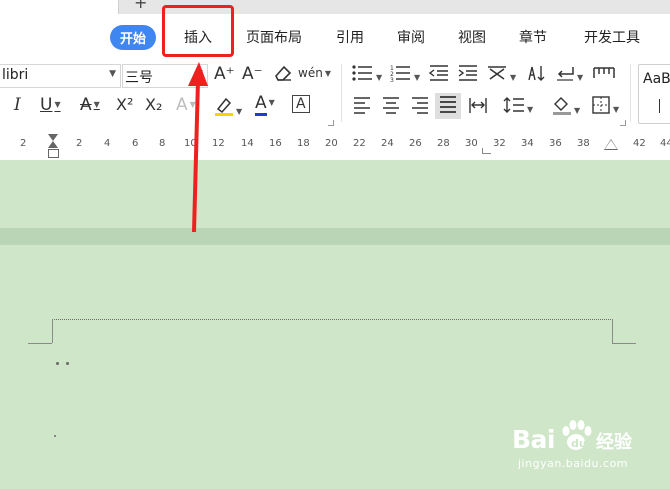 The image size is (670, 489). Describe the element at coordinates (577, 435) in the screenshot. I see `paw-logo-icon: du` at that location.